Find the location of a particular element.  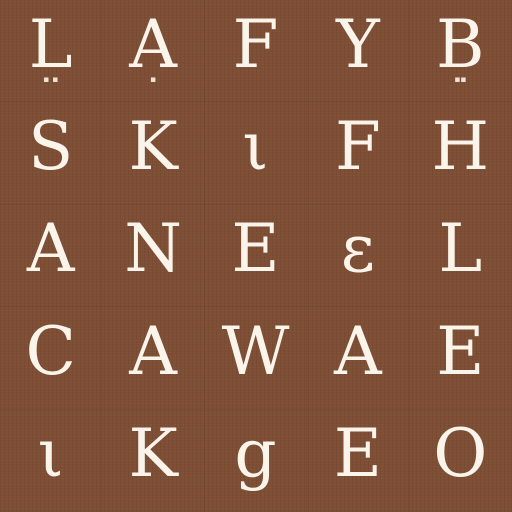

cell-r4-c2: A is located at coordinates (153, 358).